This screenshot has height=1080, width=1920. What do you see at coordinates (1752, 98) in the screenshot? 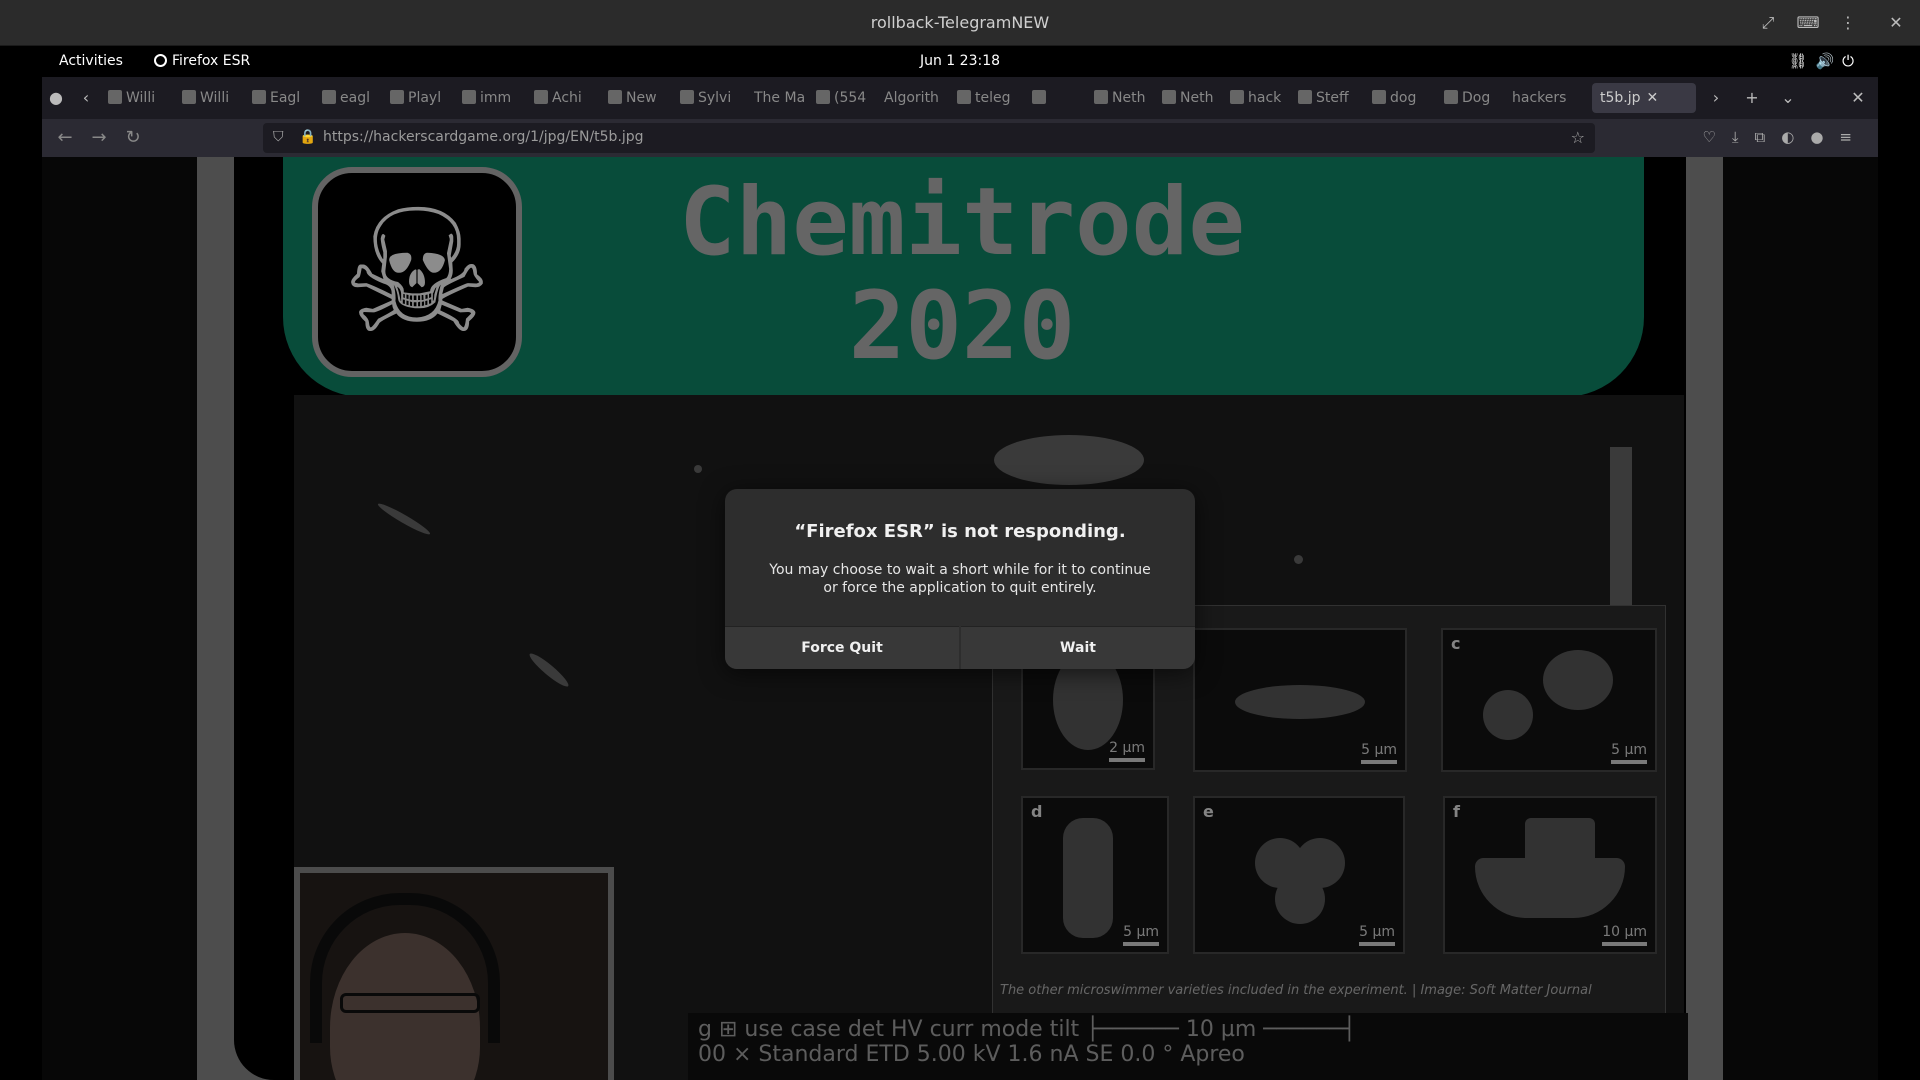
I see `new-tab-icon: +` at bounding box center [1752, 98].